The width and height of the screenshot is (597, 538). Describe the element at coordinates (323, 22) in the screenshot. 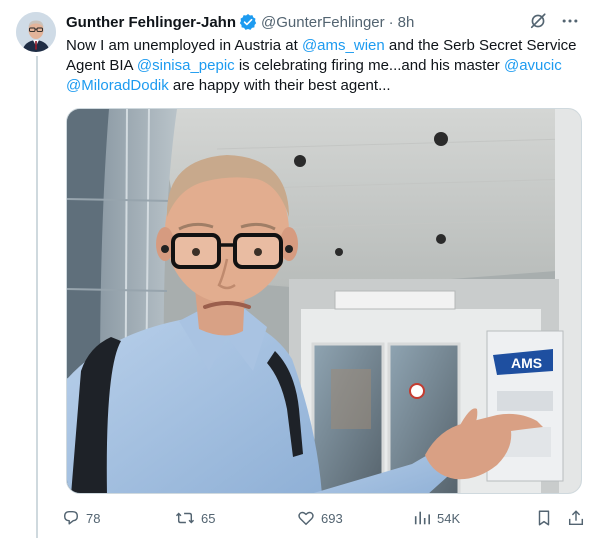

I see `author-handle: @GunterFehlinger` at that location.